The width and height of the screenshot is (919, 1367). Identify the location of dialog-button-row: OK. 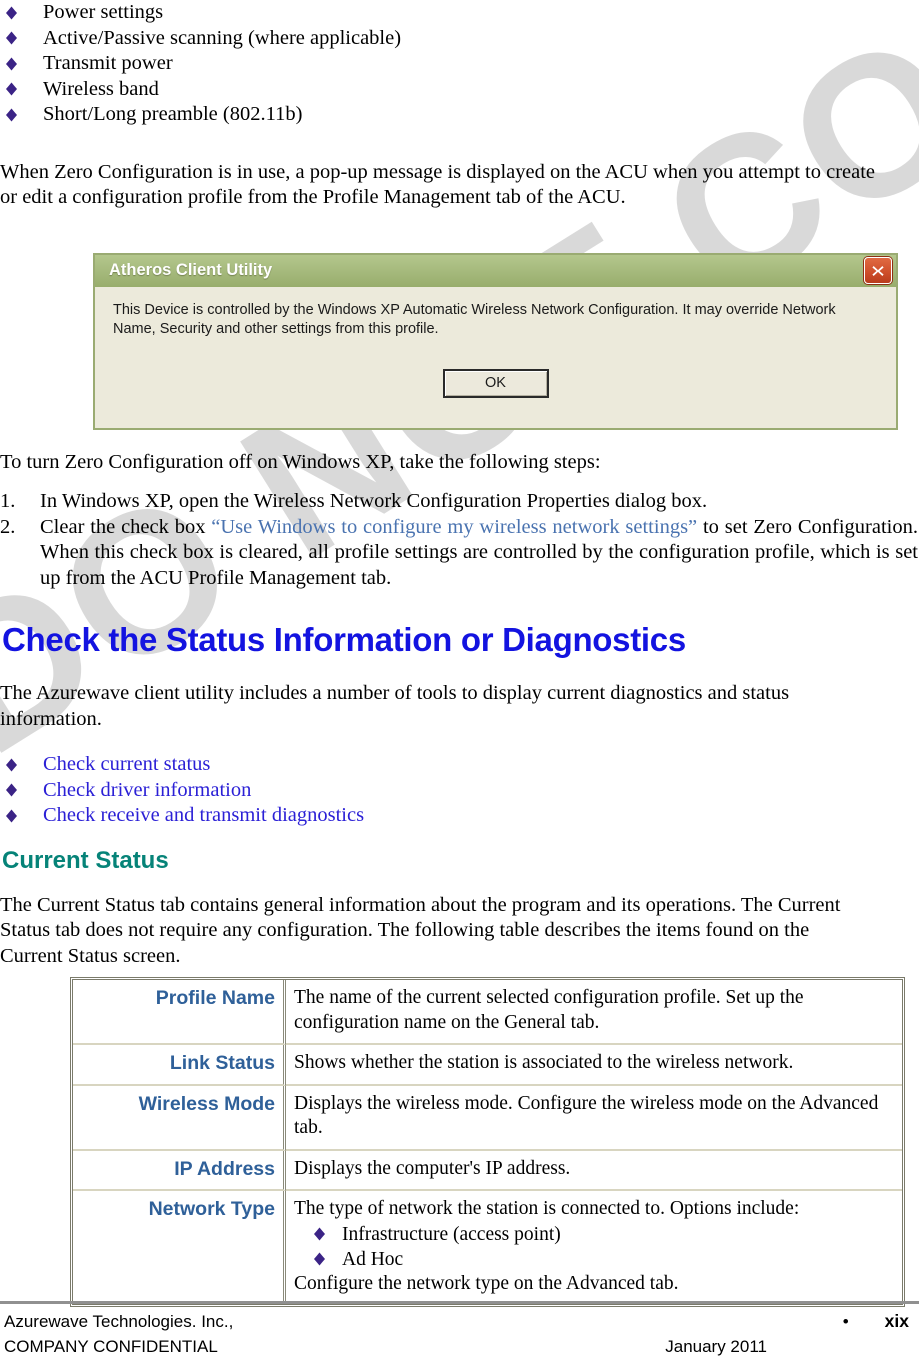
(495, 385).